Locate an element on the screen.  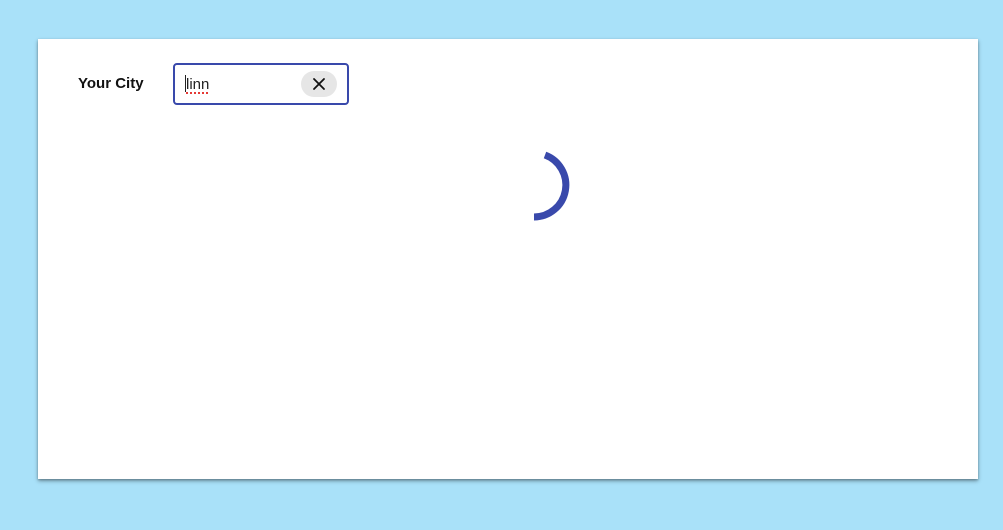
clear-button is located at coordinates (319, 84).